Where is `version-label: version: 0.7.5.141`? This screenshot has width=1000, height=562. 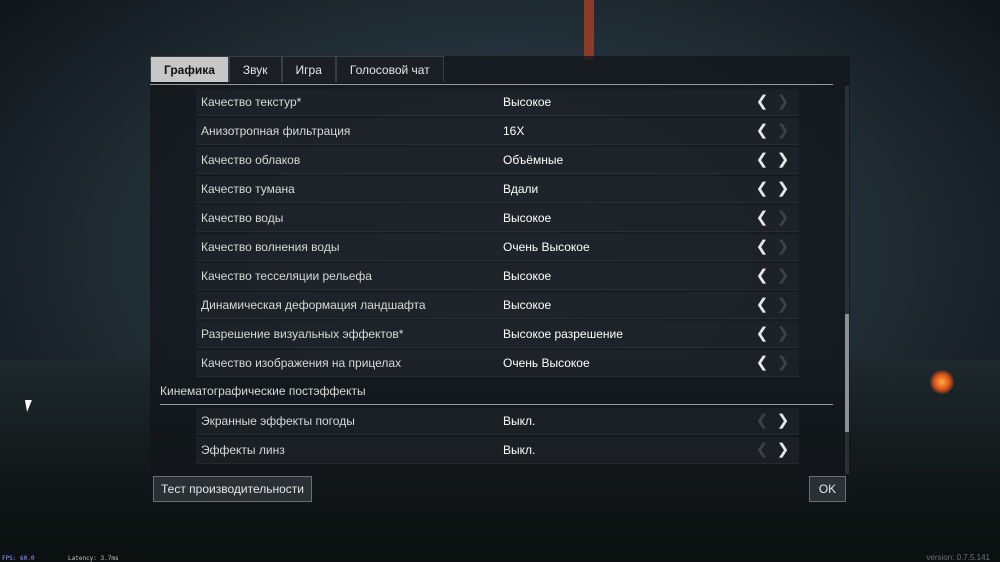
version-label: version: 0.7.5.141 is located at coordinates (958, 557).